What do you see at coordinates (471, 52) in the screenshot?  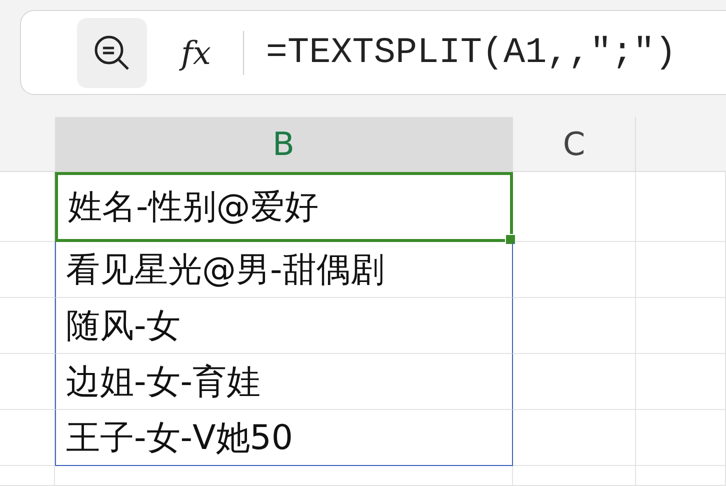 I see `formula-field: =TEXTSPLIT(A1,,″;″)` at bounding box center [471, 52].